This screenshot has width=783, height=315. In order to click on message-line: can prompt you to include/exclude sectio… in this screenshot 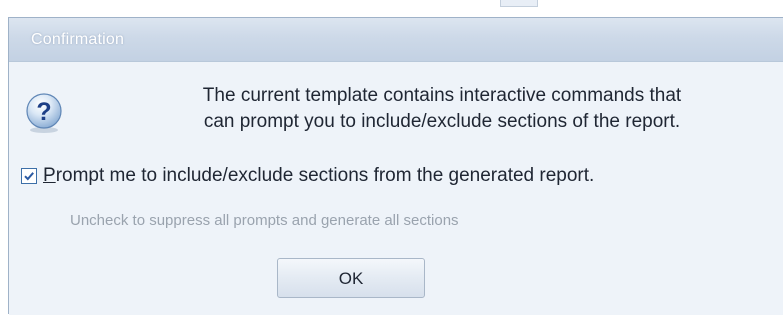, I will do `click(442, 121)`.